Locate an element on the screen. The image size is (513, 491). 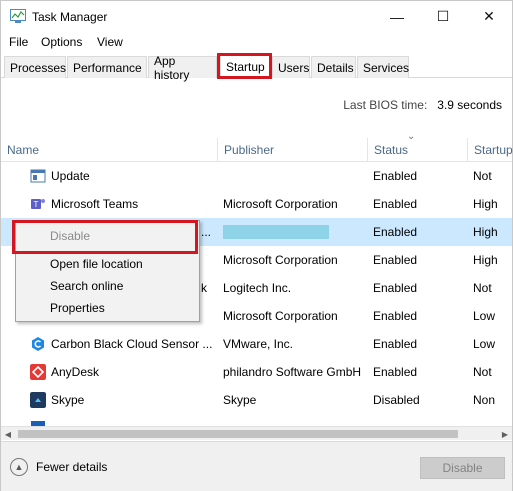
row-impact: Non is located at coordinates (484, 400).